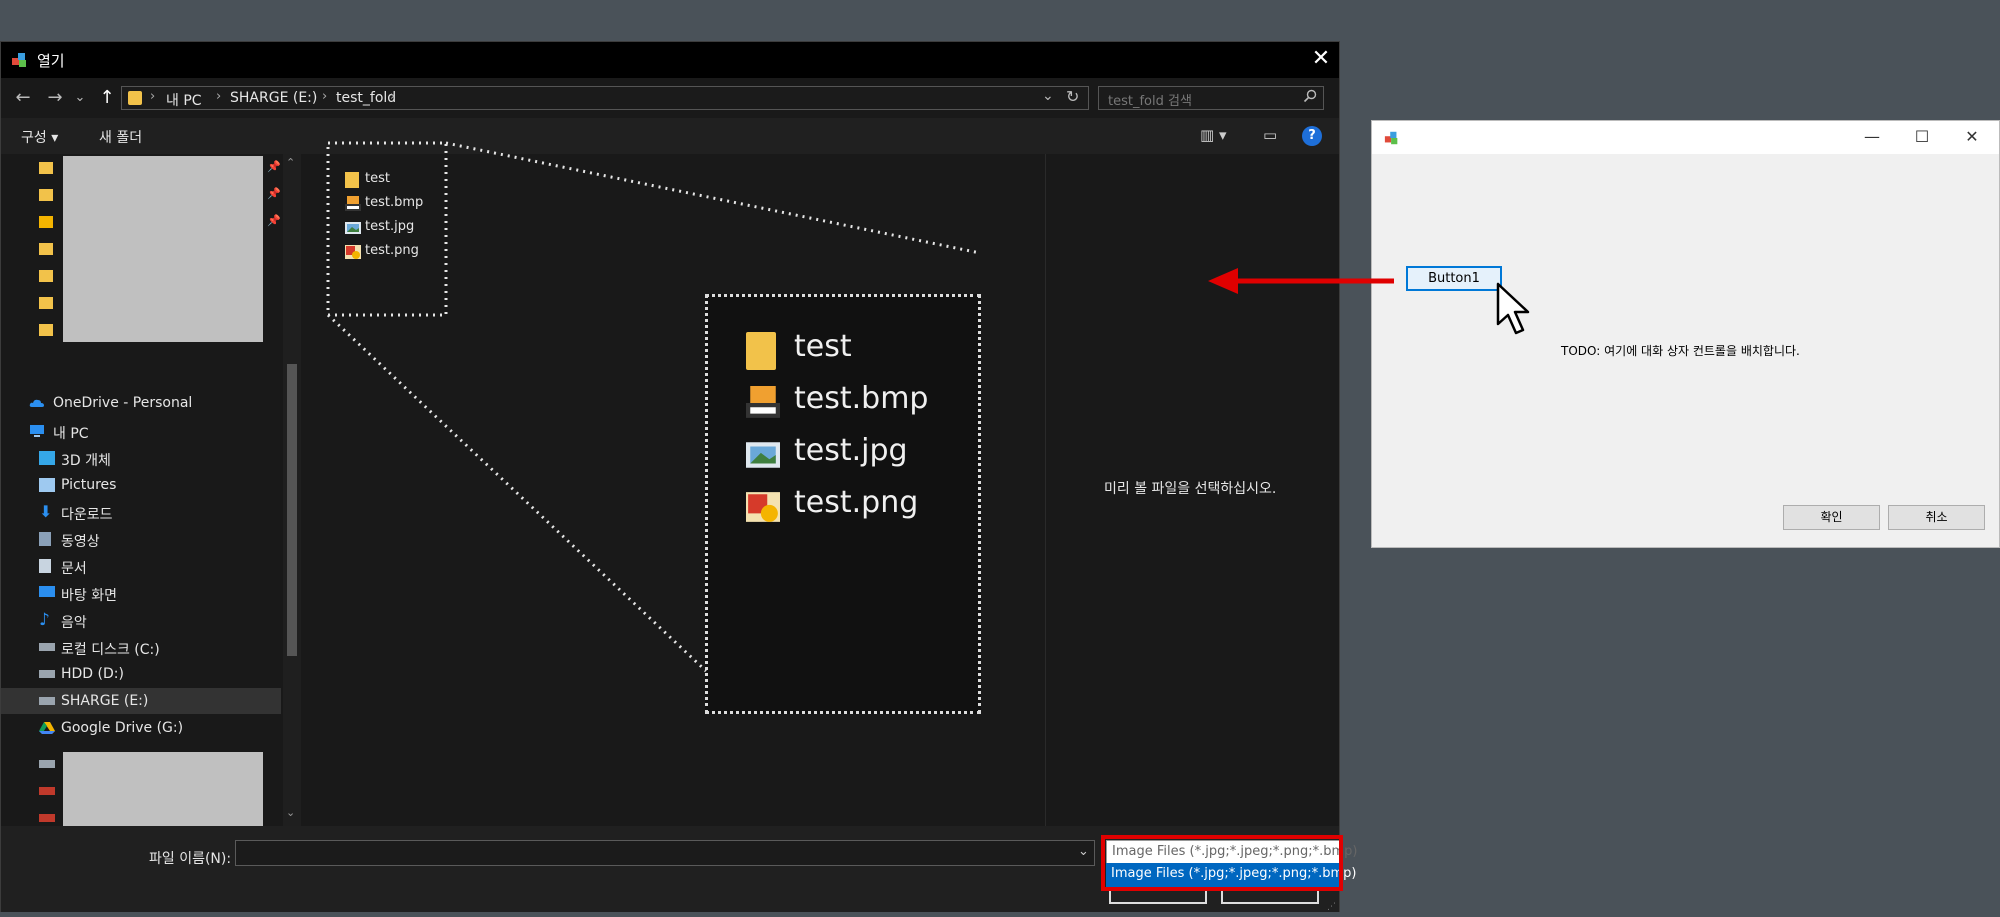 The height and width of the screenshot is (917, 2000). Describe the element at coordinates (1831, 517) in the screenshot. I see `ok-button: 확인` at that location.